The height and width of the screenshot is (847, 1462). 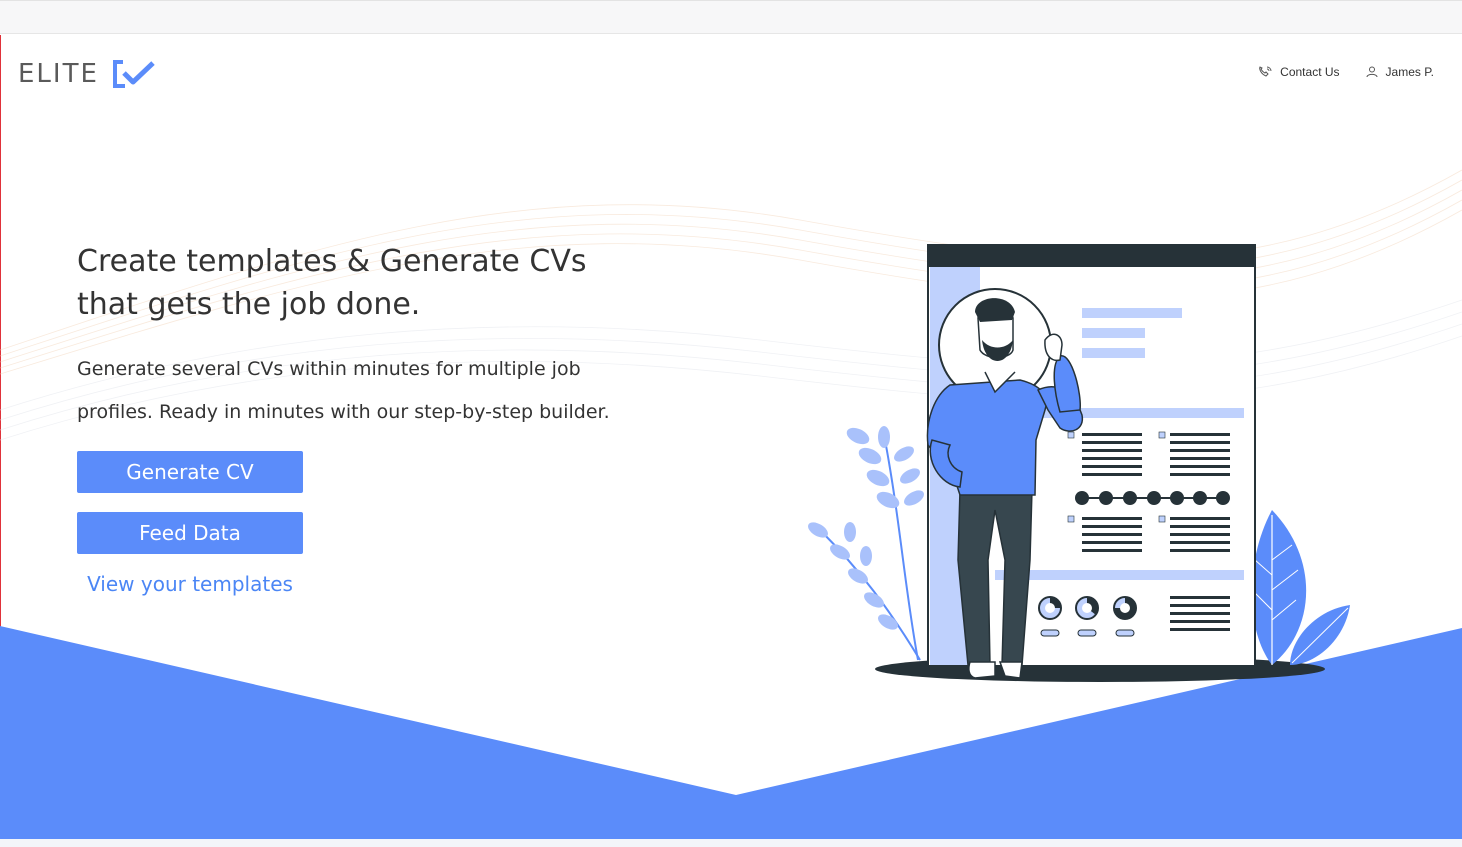 What do you see at coordinates (1265, 71) in the screenshot?
I see `phone-icon` at bounding box center [1265, 71].